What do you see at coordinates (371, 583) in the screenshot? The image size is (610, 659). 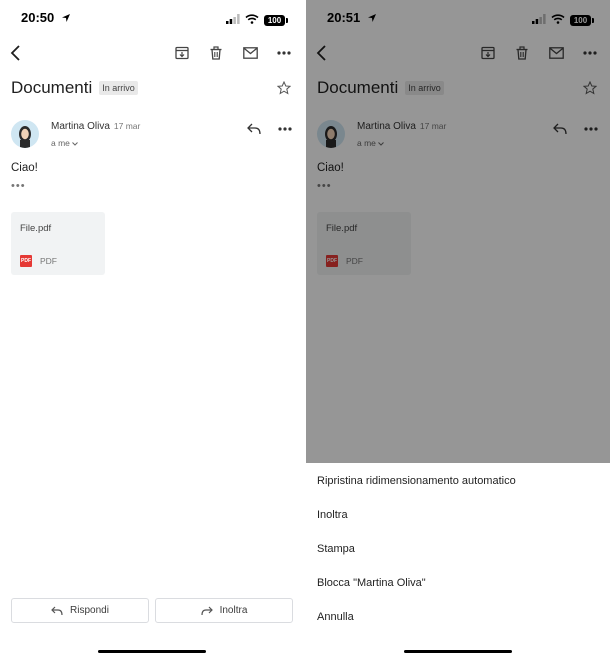 I see `menu-item-block-sender: Blocca "Martina Oliva"` at bounding box center [371, 583].